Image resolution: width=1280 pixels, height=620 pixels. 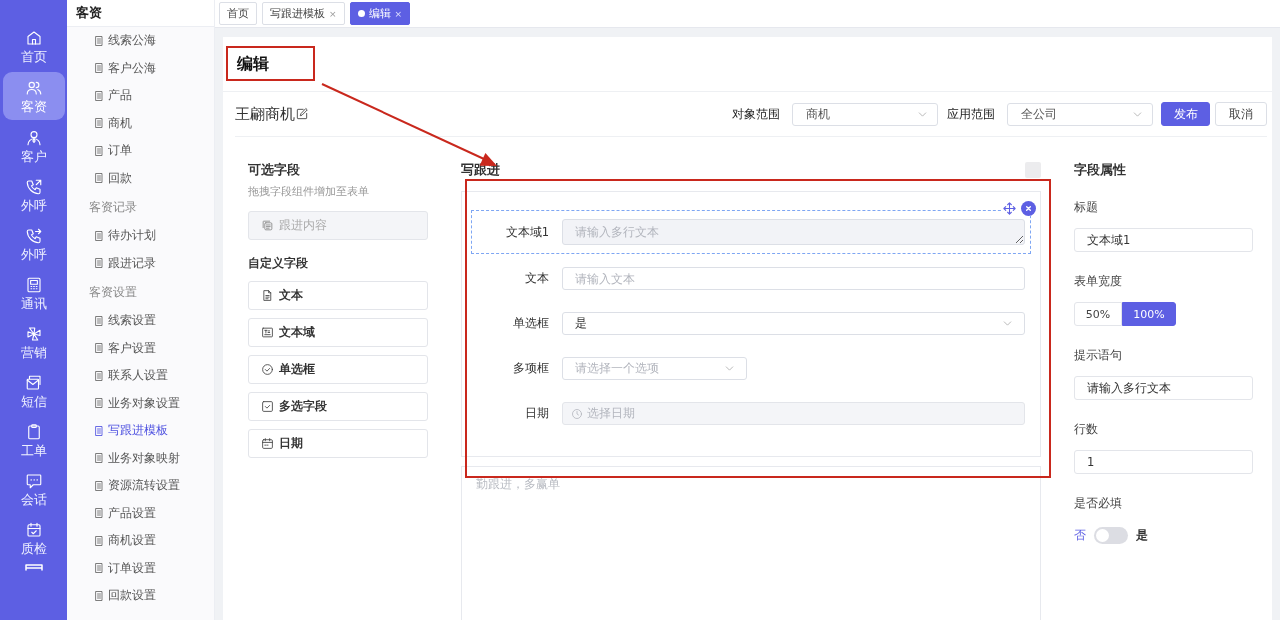 What do you see at coordinates (33, 529) in the screenshot?
I see `calendar-icon` at bounding box center [33, 529].